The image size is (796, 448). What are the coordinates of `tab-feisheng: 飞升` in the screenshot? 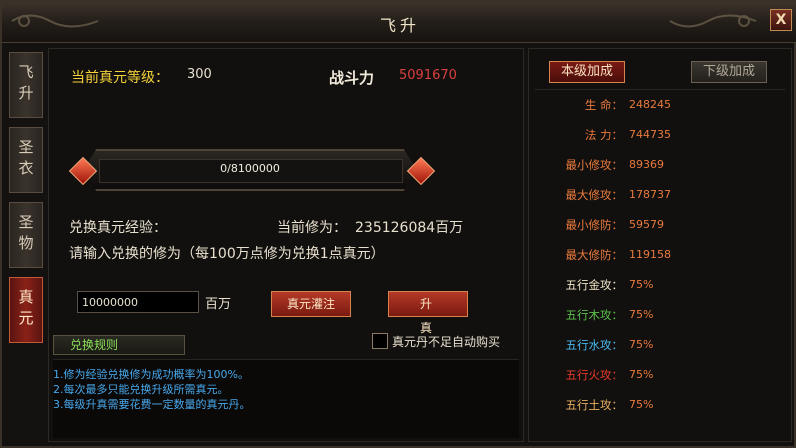 It's located at (26, 85).